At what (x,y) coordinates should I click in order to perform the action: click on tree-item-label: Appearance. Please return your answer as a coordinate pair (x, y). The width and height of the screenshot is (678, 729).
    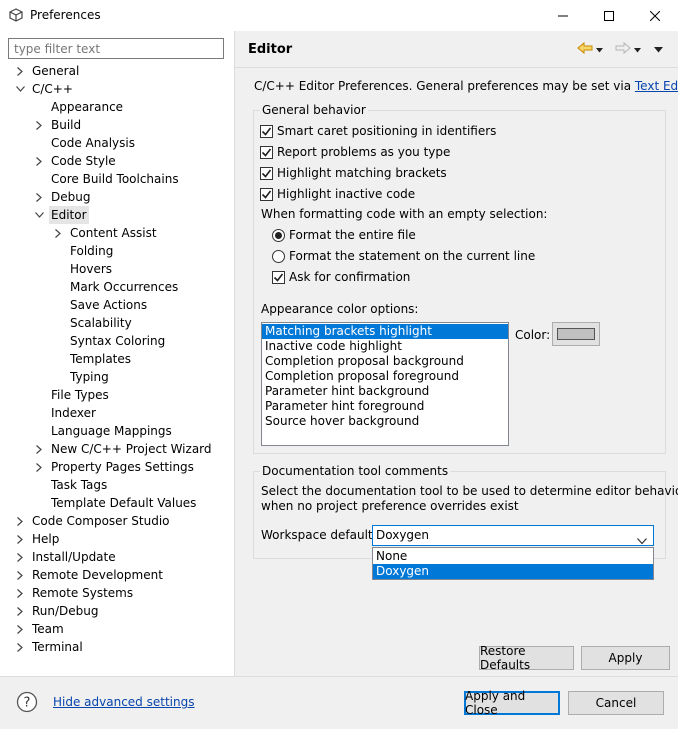
    Looking at the image, I should click on (87, 107).